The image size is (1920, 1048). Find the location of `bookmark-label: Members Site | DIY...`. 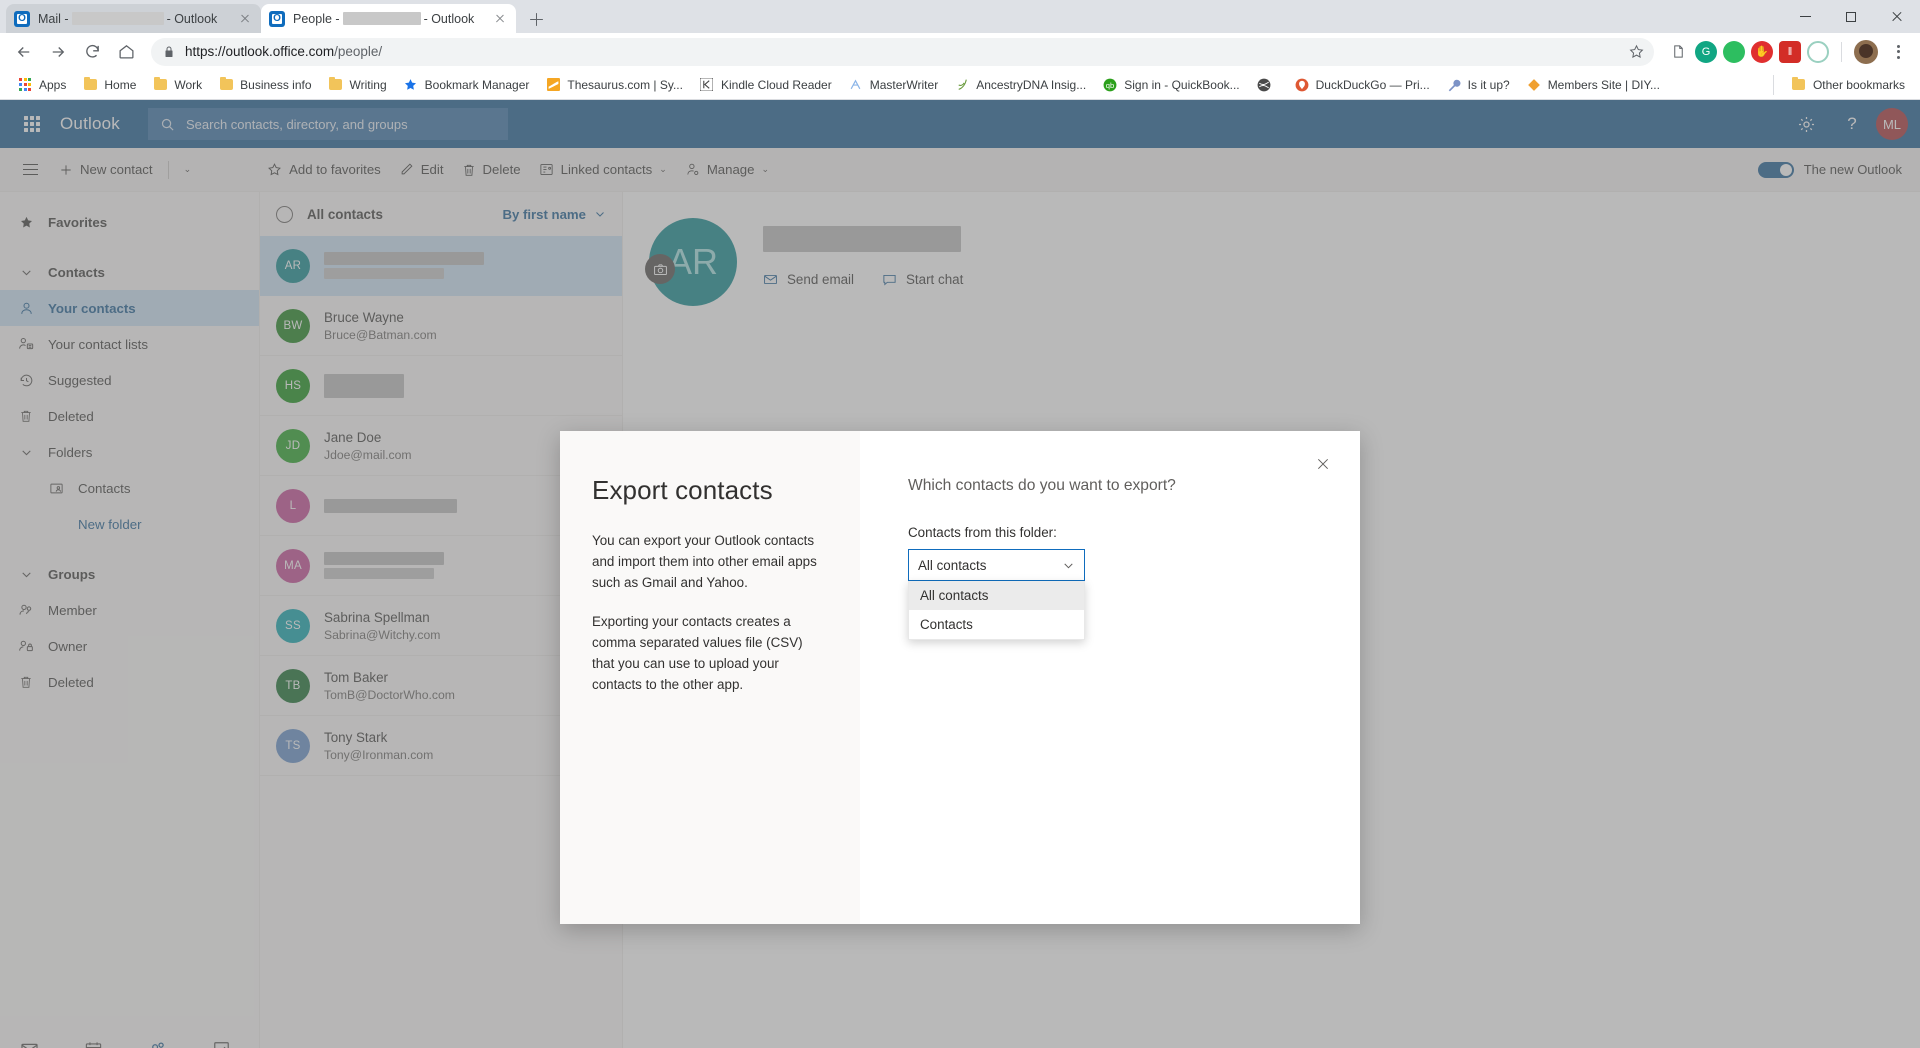

bookmark-label: Members Site | DIY... is located at coordinates (1603, 84).